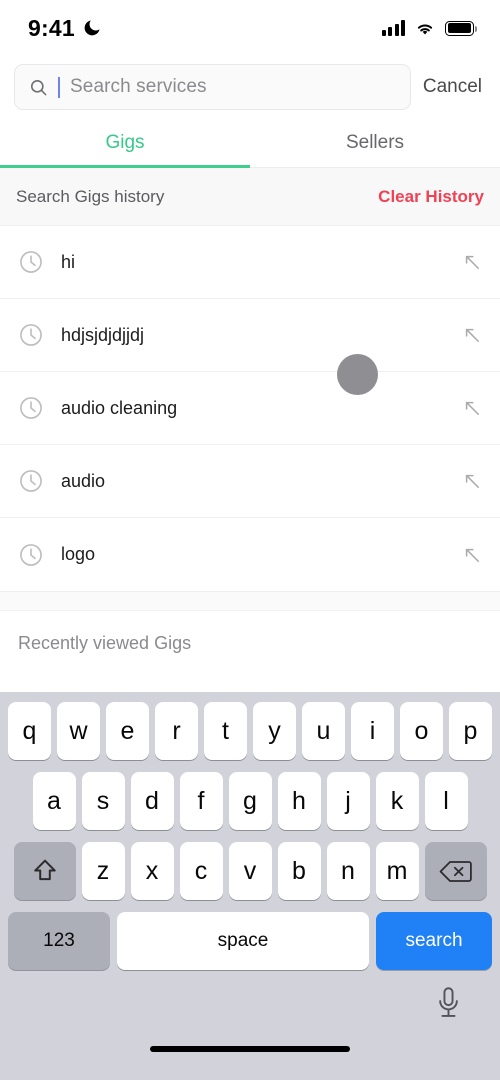 This screenshot has width=500, height=1080. What do you see at coordinates (372, 731) in the screenshot?
I see `key-i: i` at bounding box center [372, 731].